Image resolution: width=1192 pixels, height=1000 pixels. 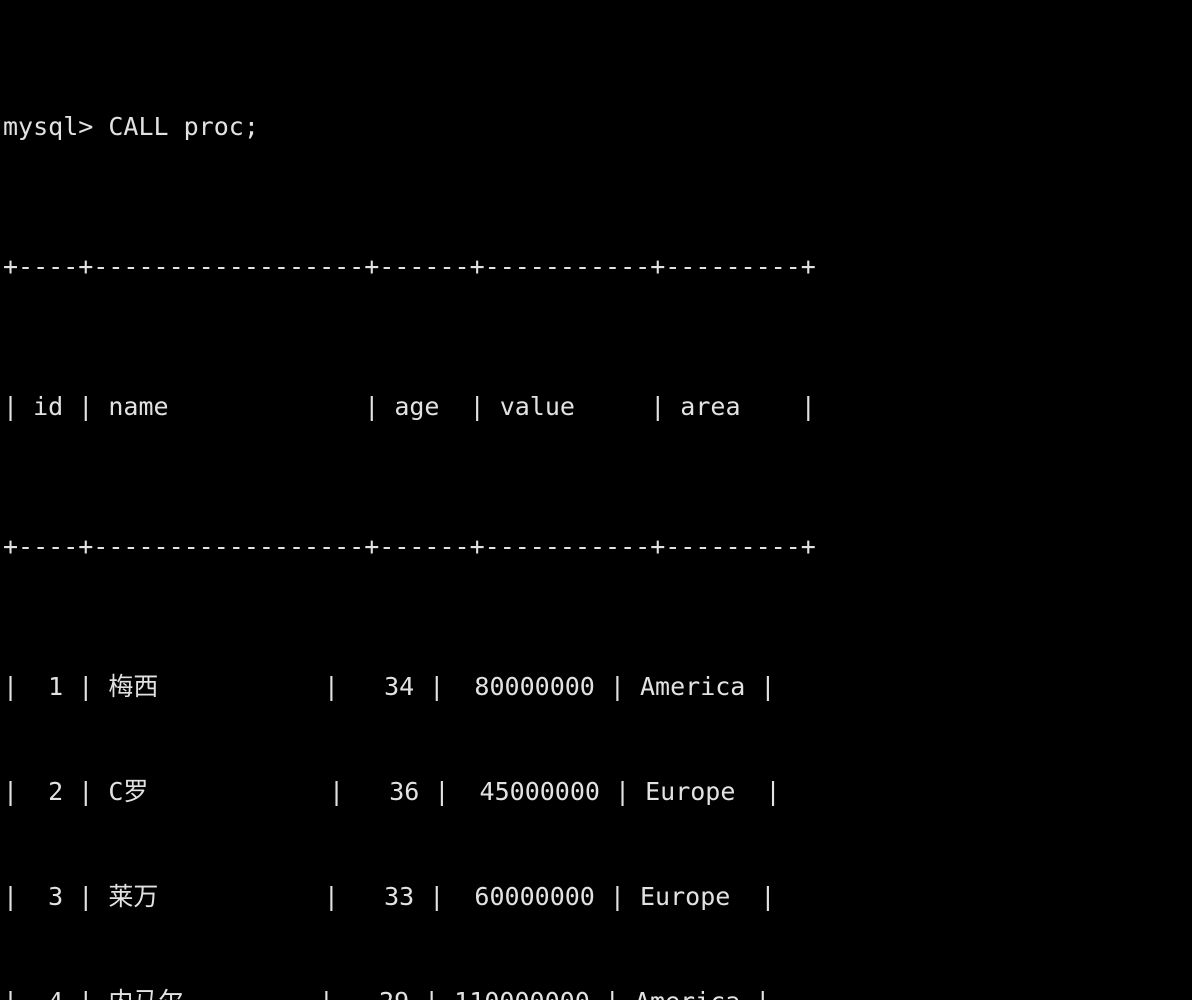 What do you see at coordinates (392, 791) in the screenshot?
I see `table-row: | 2 | C罗 | 36 | 45000000 | Europe |` at bounding box center [392, 791].